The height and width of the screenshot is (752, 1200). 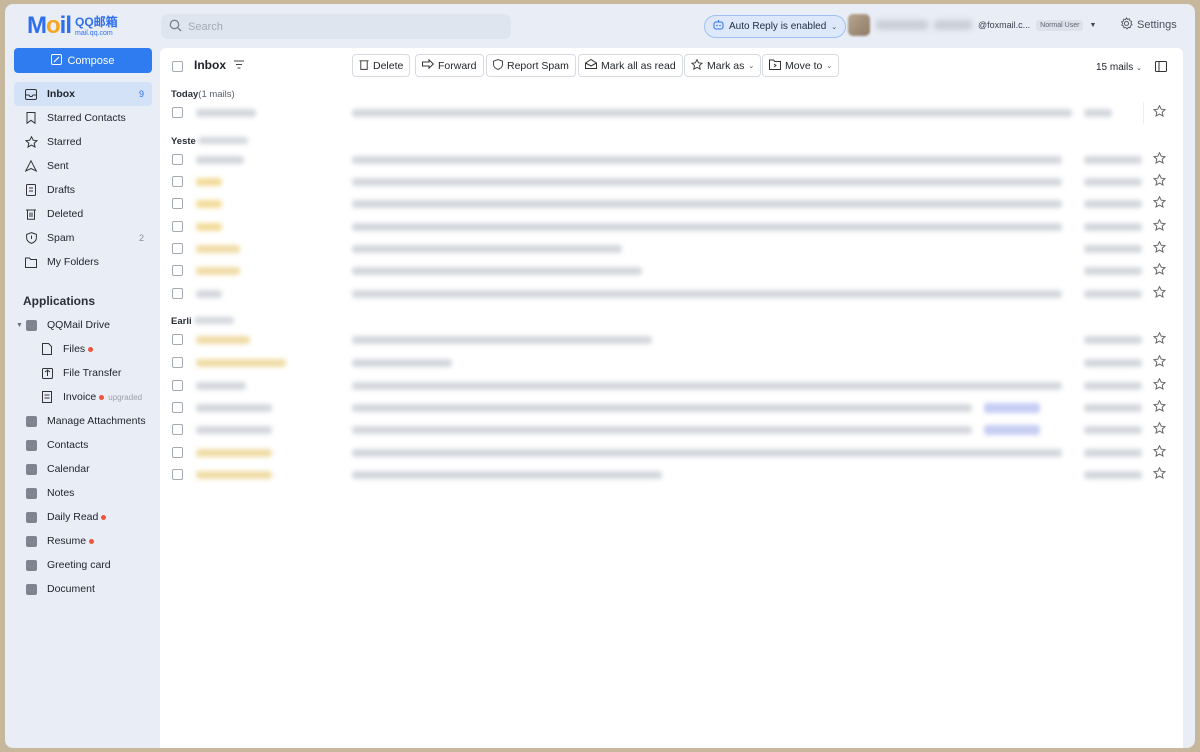 I want to click on mark-all-read-button: Mark all as read, so click(x=630, y=65).